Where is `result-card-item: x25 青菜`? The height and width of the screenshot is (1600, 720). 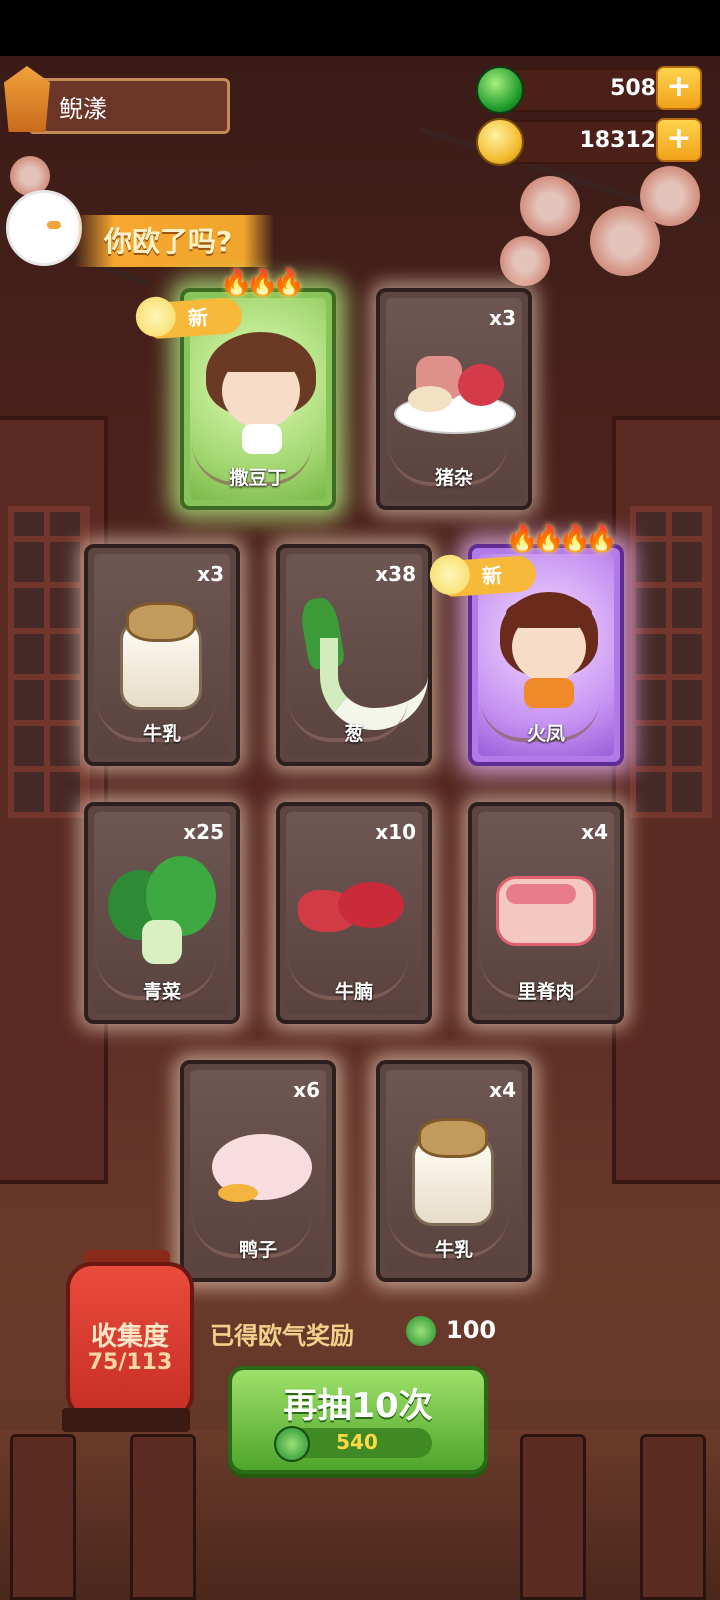 result-card-item: x25 青菜 is located at coordinates (162, 913).